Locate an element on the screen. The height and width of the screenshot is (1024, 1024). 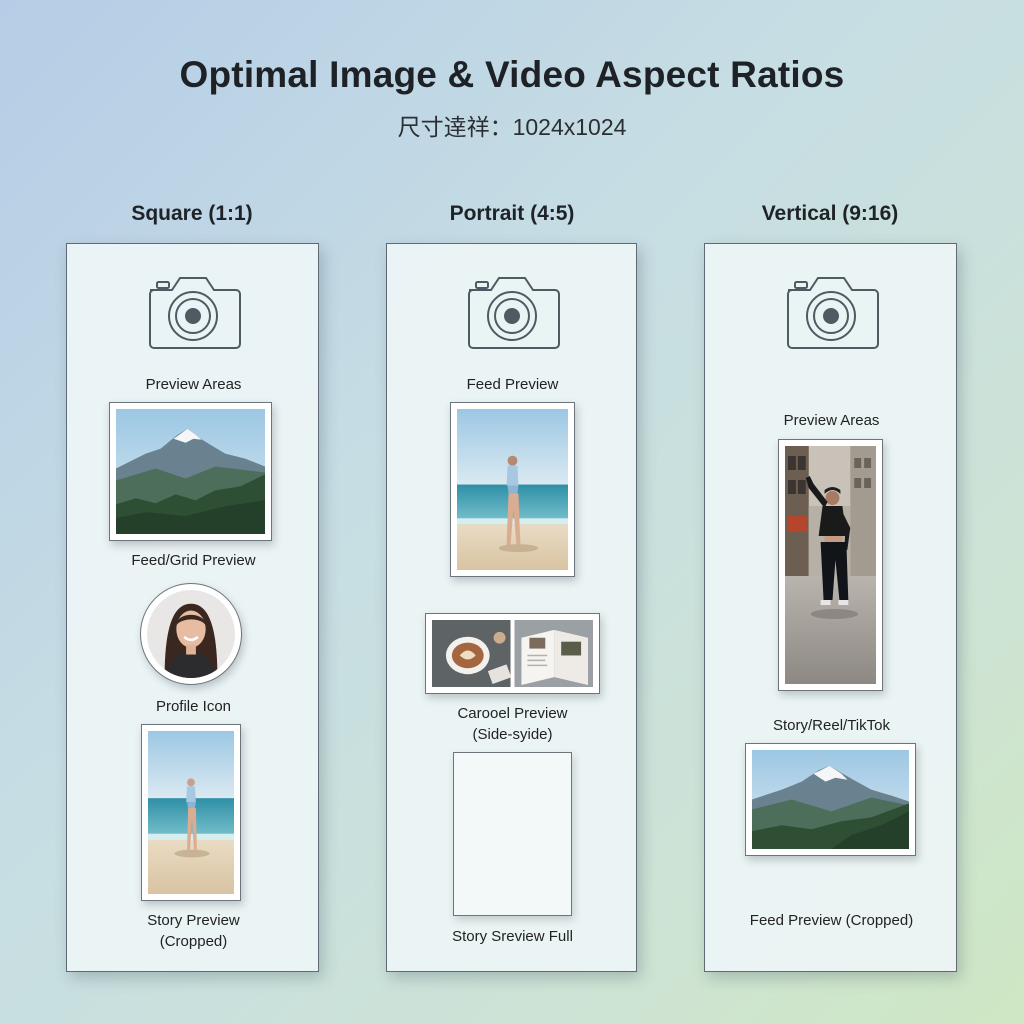
column-title-square: Square (1:1) is located at coordinates (192, 213).